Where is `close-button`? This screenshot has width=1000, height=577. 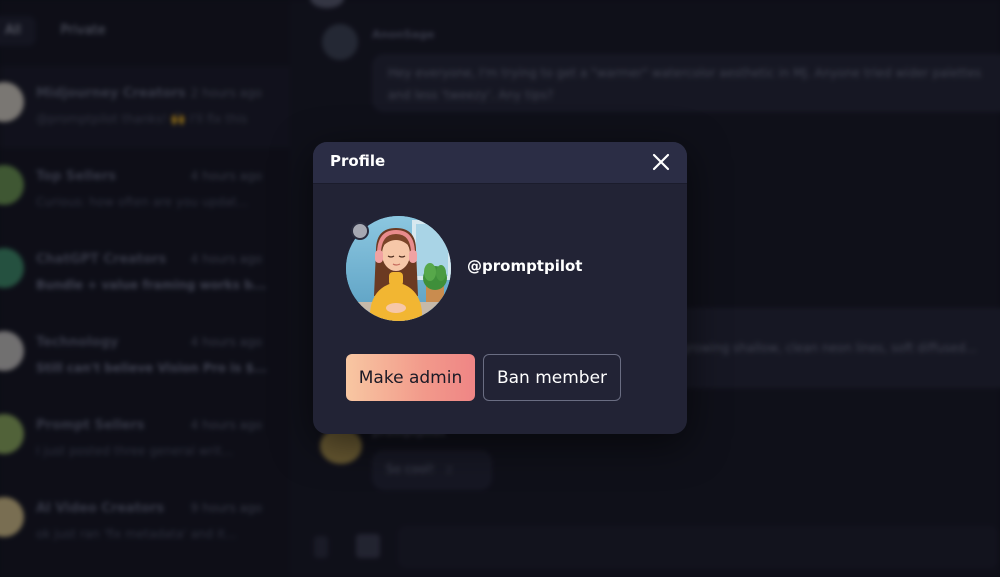
close-button is located at coordinates (661, 162).